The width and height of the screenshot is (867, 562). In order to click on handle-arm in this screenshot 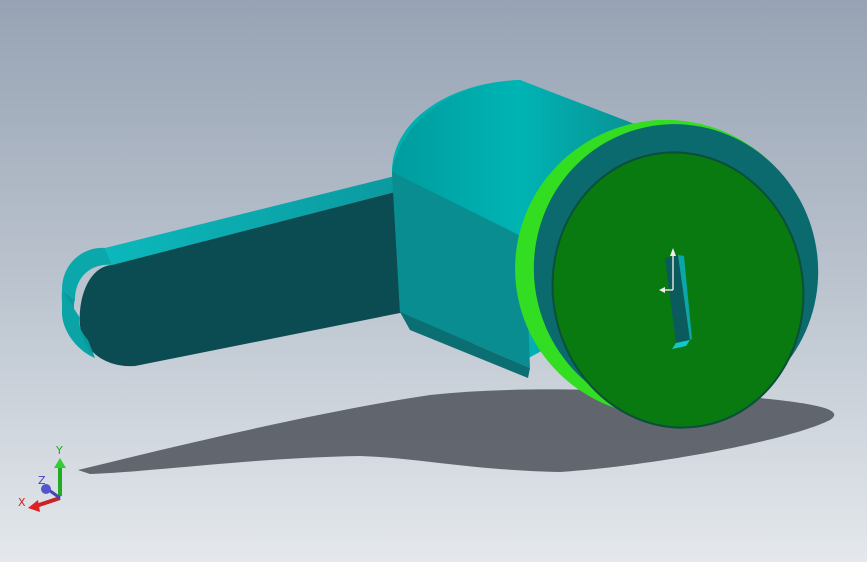, I will do `click(233, 271)`.